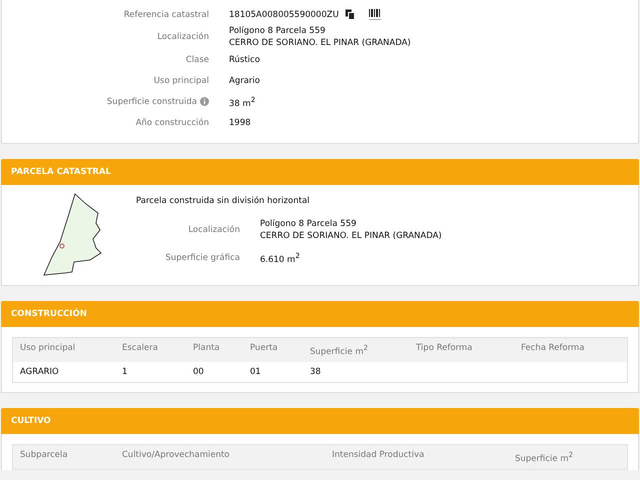 The image size is (640, 480). Describe the element at coordinates (284, 14) in the screenshot. I see `field-value: 18105A008005590000ZU` at that location.